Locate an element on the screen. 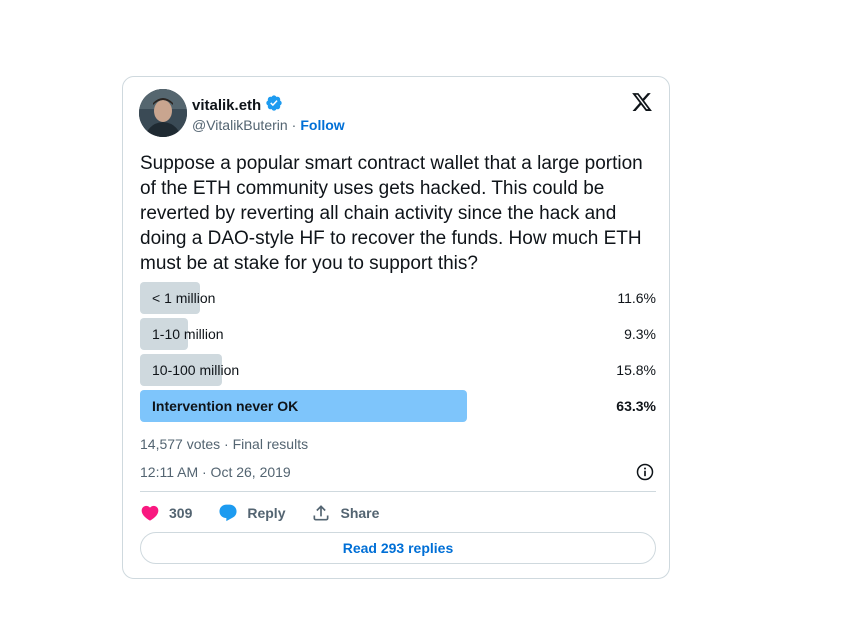  reply-button: Reply is located at coordinates (251, 513).